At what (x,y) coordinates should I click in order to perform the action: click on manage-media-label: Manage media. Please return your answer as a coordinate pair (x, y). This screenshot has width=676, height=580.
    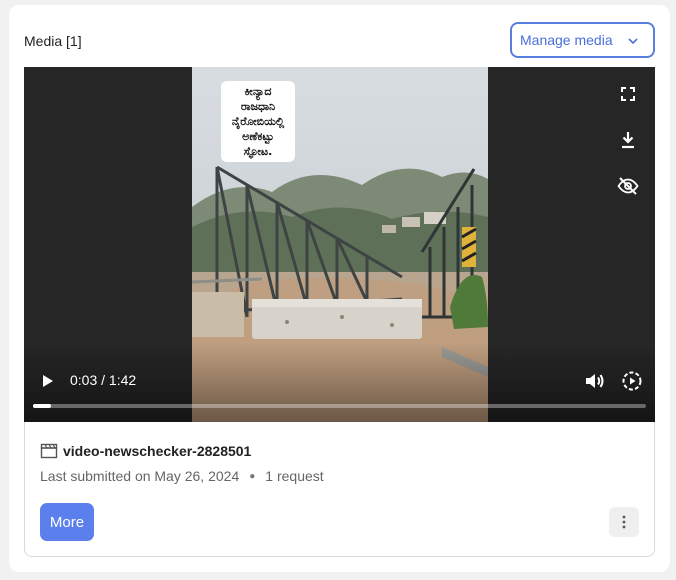
    Looking at the image, I should click on (566, 40).